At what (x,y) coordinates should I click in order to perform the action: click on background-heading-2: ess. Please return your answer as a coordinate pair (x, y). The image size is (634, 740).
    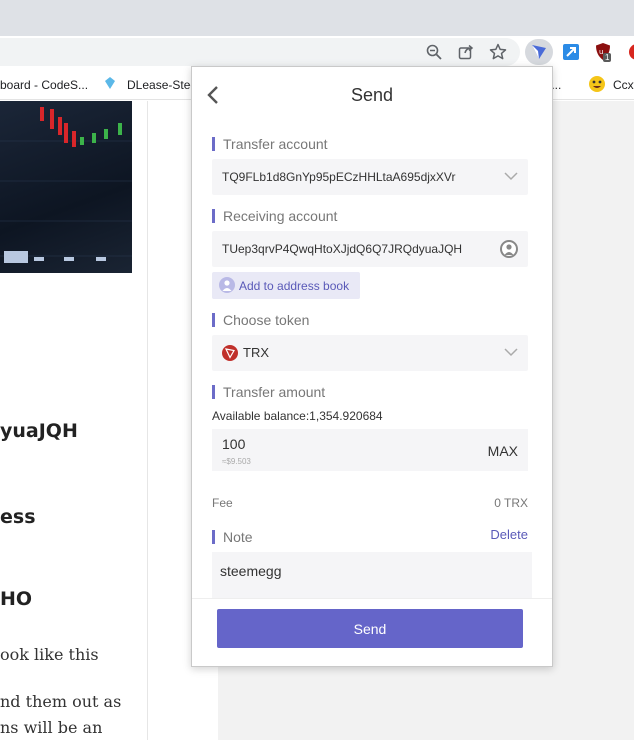
    Looking at the image, I should click on (18, 517).